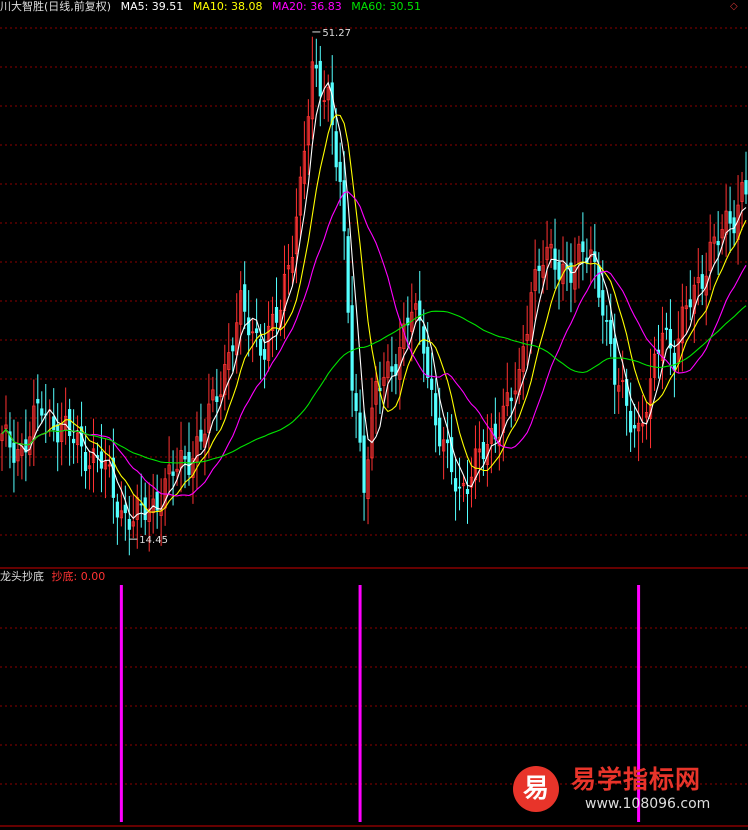  Describe the element at coordinates (152, 6) in the screenshot. I see `ma5-readout: MA5: 39.51` at that location.